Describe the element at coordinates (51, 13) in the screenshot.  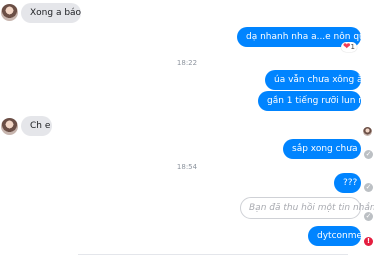
I see `incoming-message: Xong a báo` at that location.